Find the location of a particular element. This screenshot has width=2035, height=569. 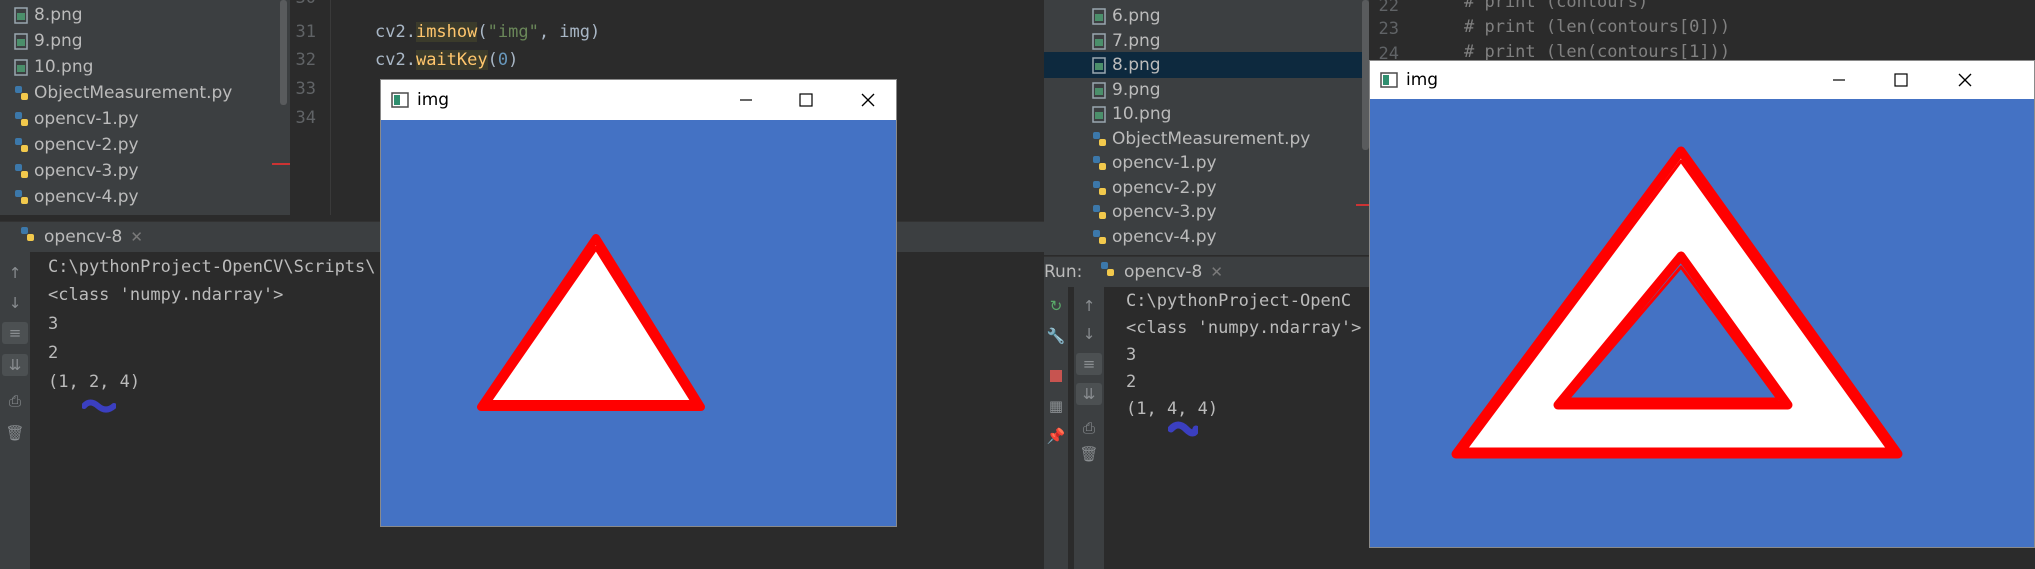

line-number: 22 is located at coordinates (1388, 8).